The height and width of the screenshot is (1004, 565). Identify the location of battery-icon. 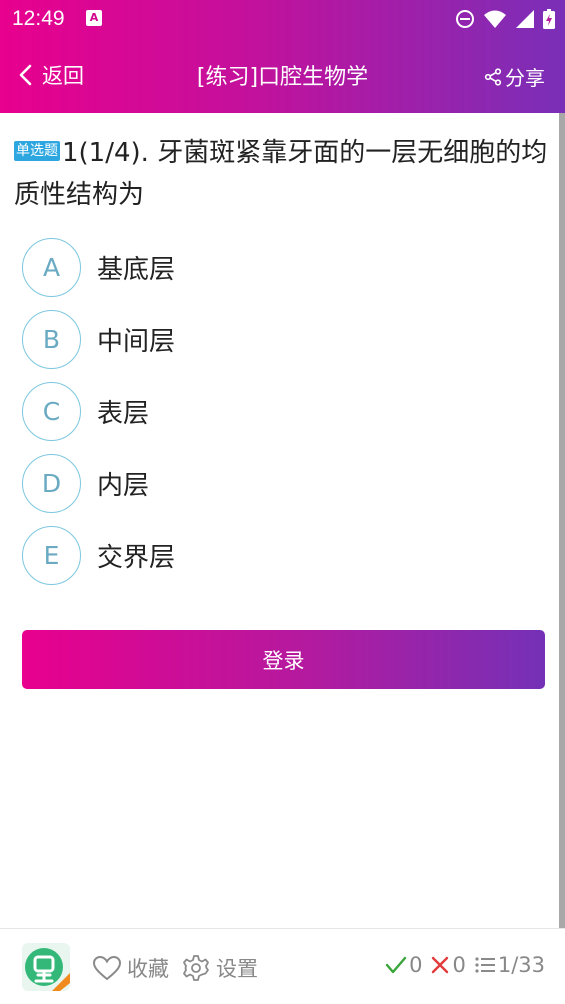
(549, 19).